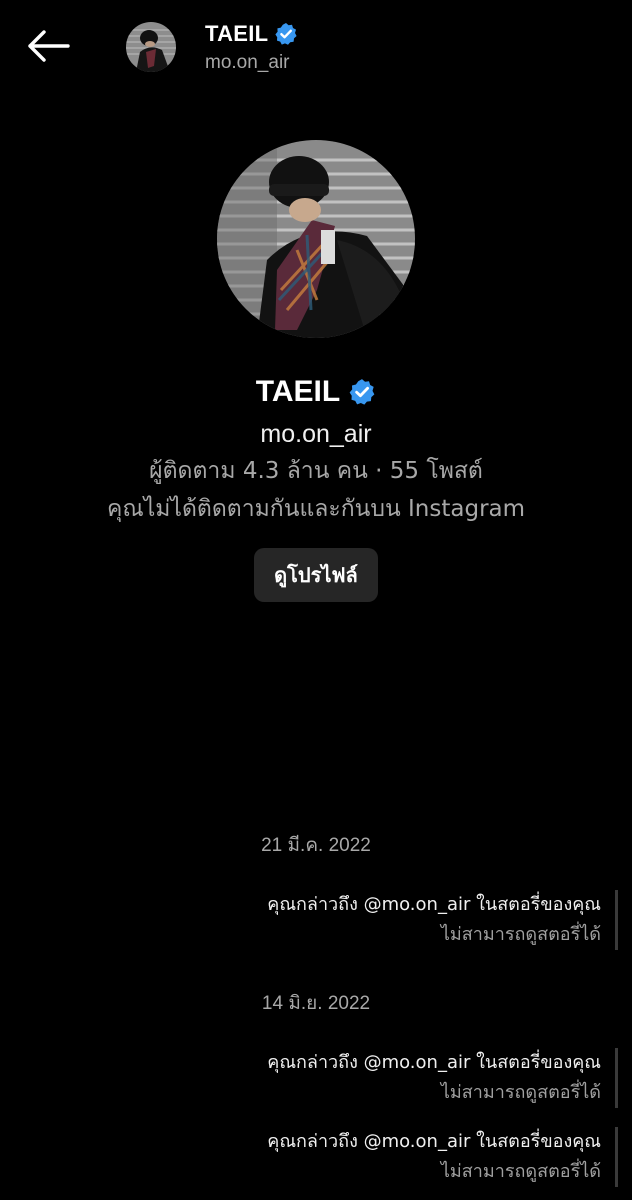  Describe the element at coordinates (316, 575) in the screenshot. I see `view-profile-button: ดูโปรไฟล์` at that location.